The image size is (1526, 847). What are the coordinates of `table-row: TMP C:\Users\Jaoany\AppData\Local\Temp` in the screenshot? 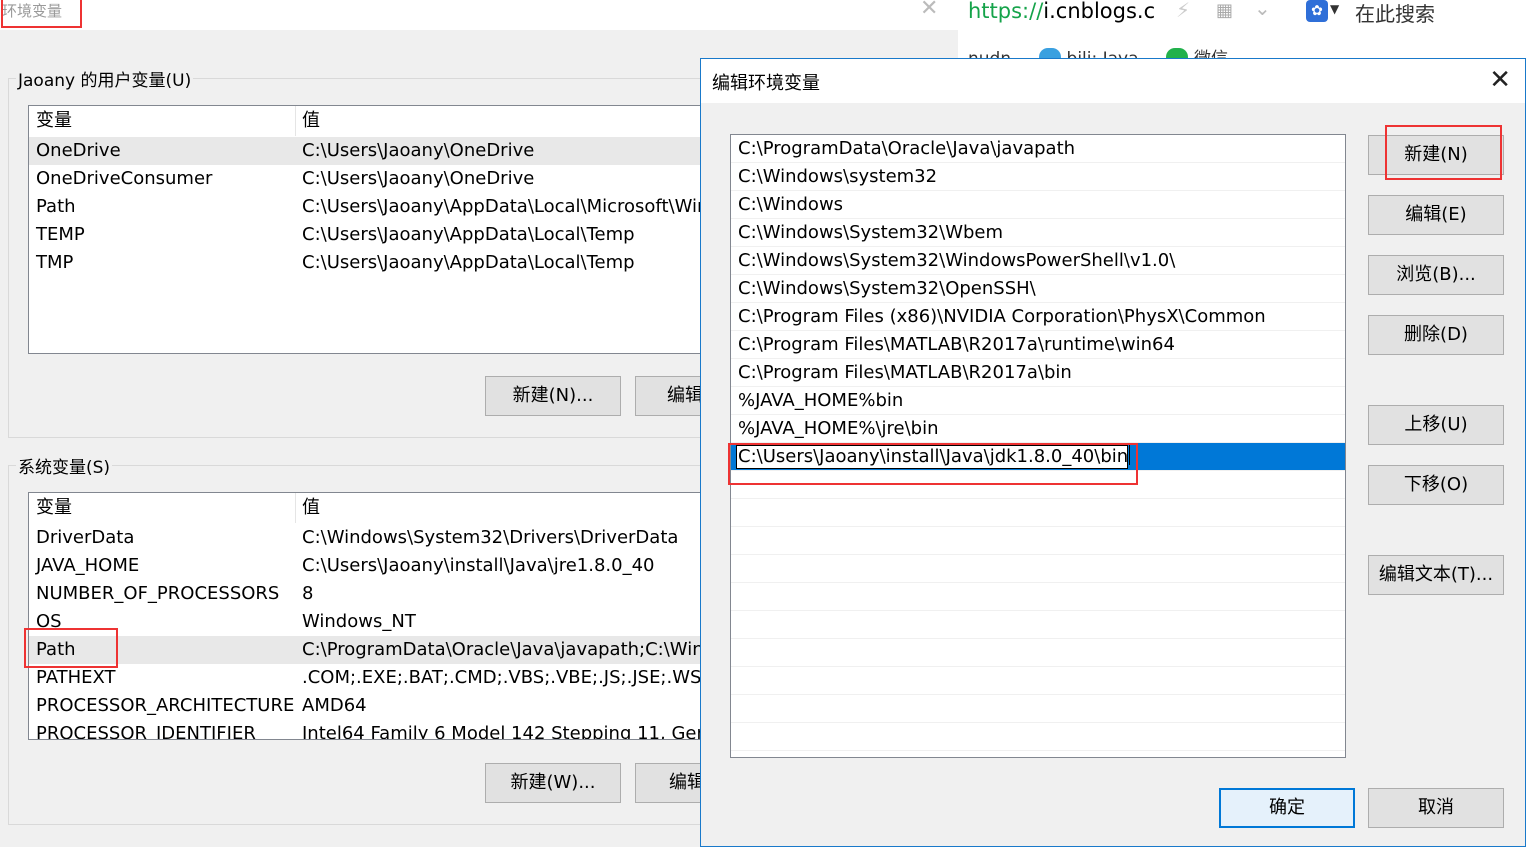 It's located at (373, 263).